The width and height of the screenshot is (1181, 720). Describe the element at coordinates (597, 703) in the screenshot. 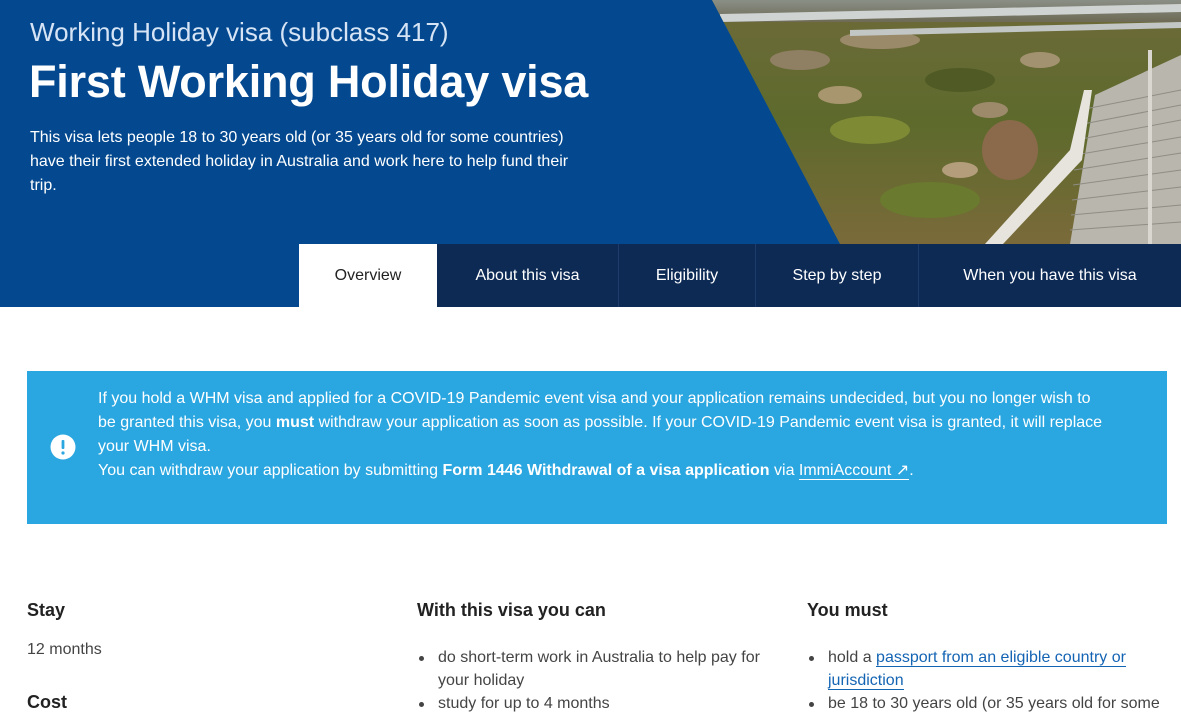

I see `list-item: study for up to 4 months` at that location.